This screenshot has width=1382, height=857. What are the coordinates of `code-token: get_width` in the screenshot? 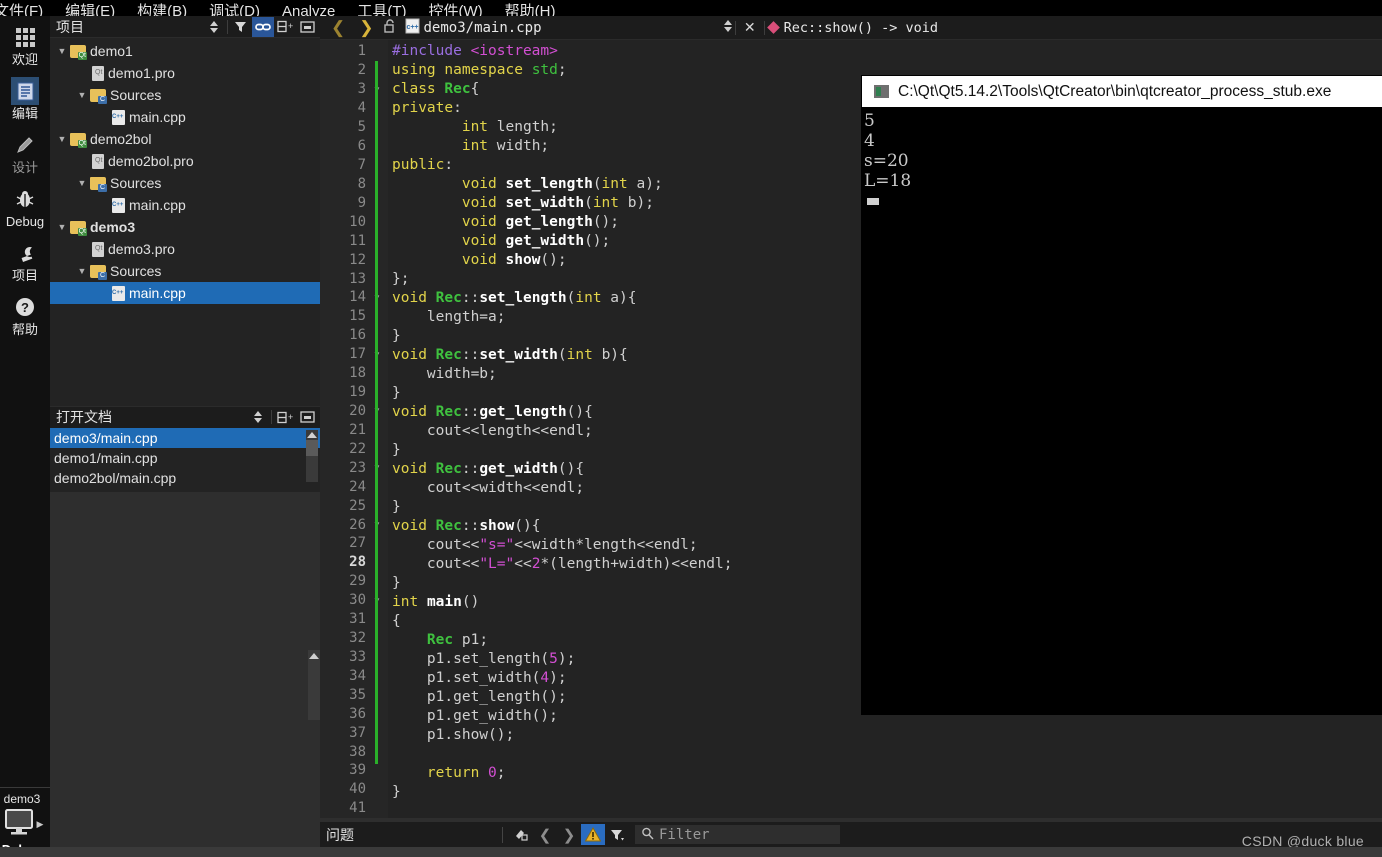 It's located at (518, 469).